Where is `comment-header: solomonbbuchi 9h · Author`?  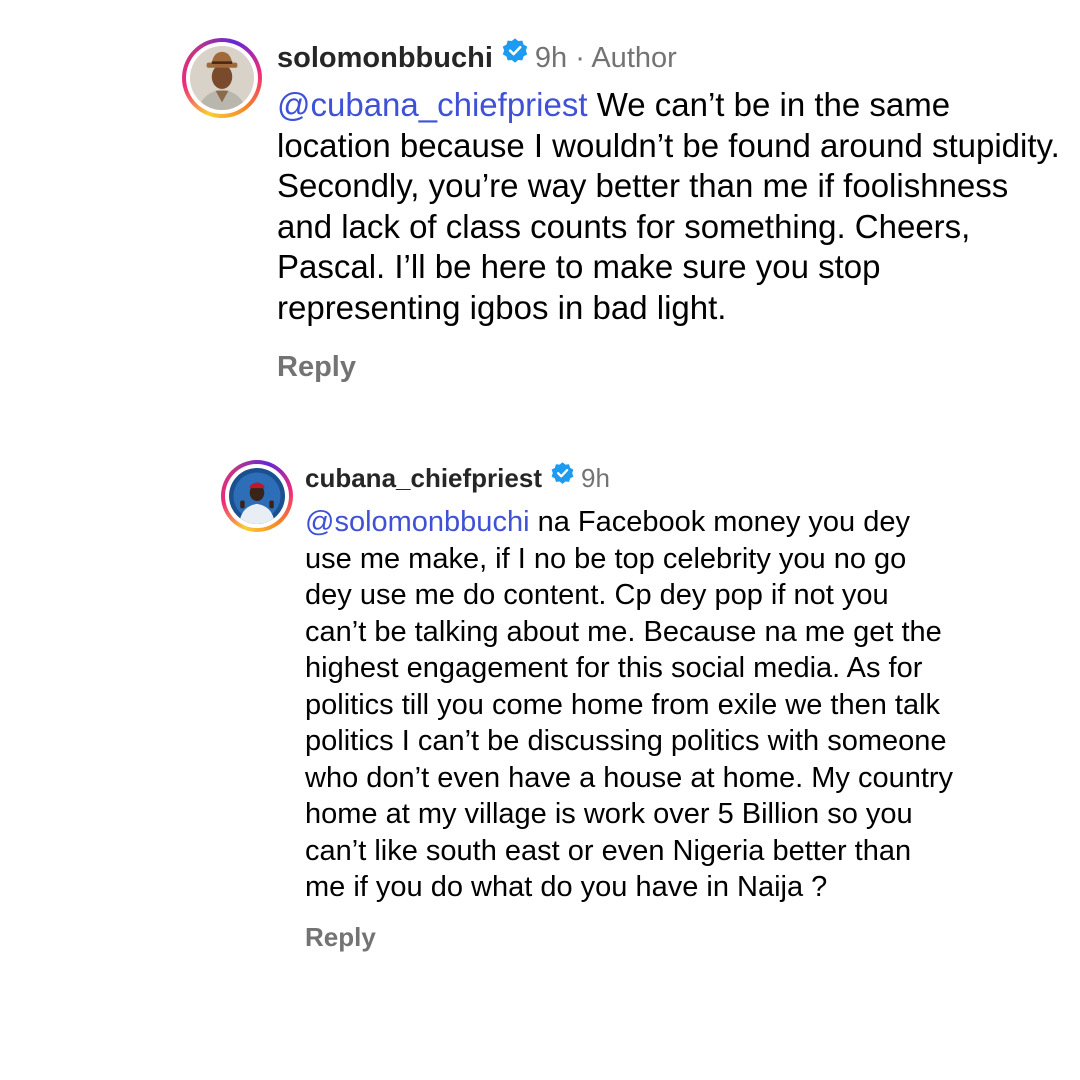
comment-header: solomonbbuchi 9h · Author is located at coordinates (669, 58).